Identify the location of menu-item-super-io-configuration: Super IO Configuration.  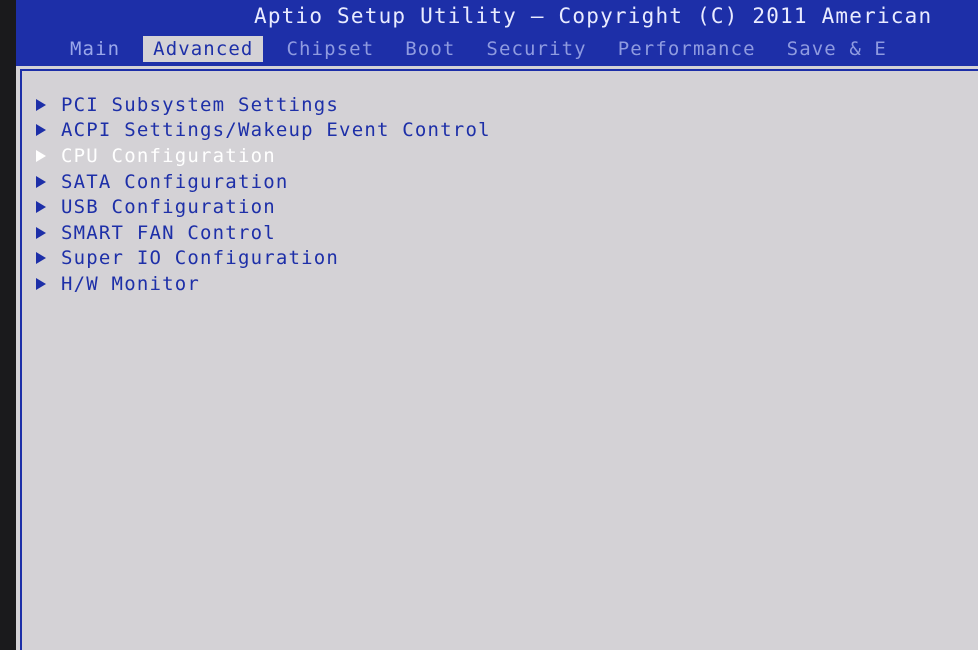
(263, 259).